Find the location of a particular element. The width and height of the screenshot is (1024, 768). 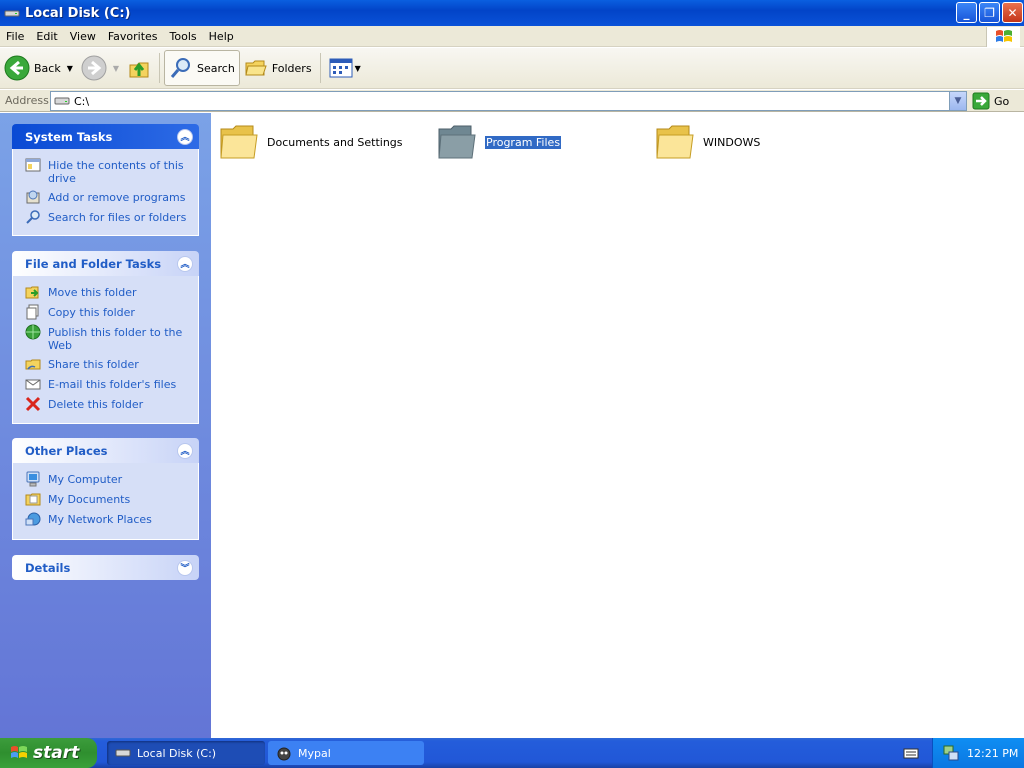

other-places-header: Other Places ︽ is located at coordinates (105, 450).